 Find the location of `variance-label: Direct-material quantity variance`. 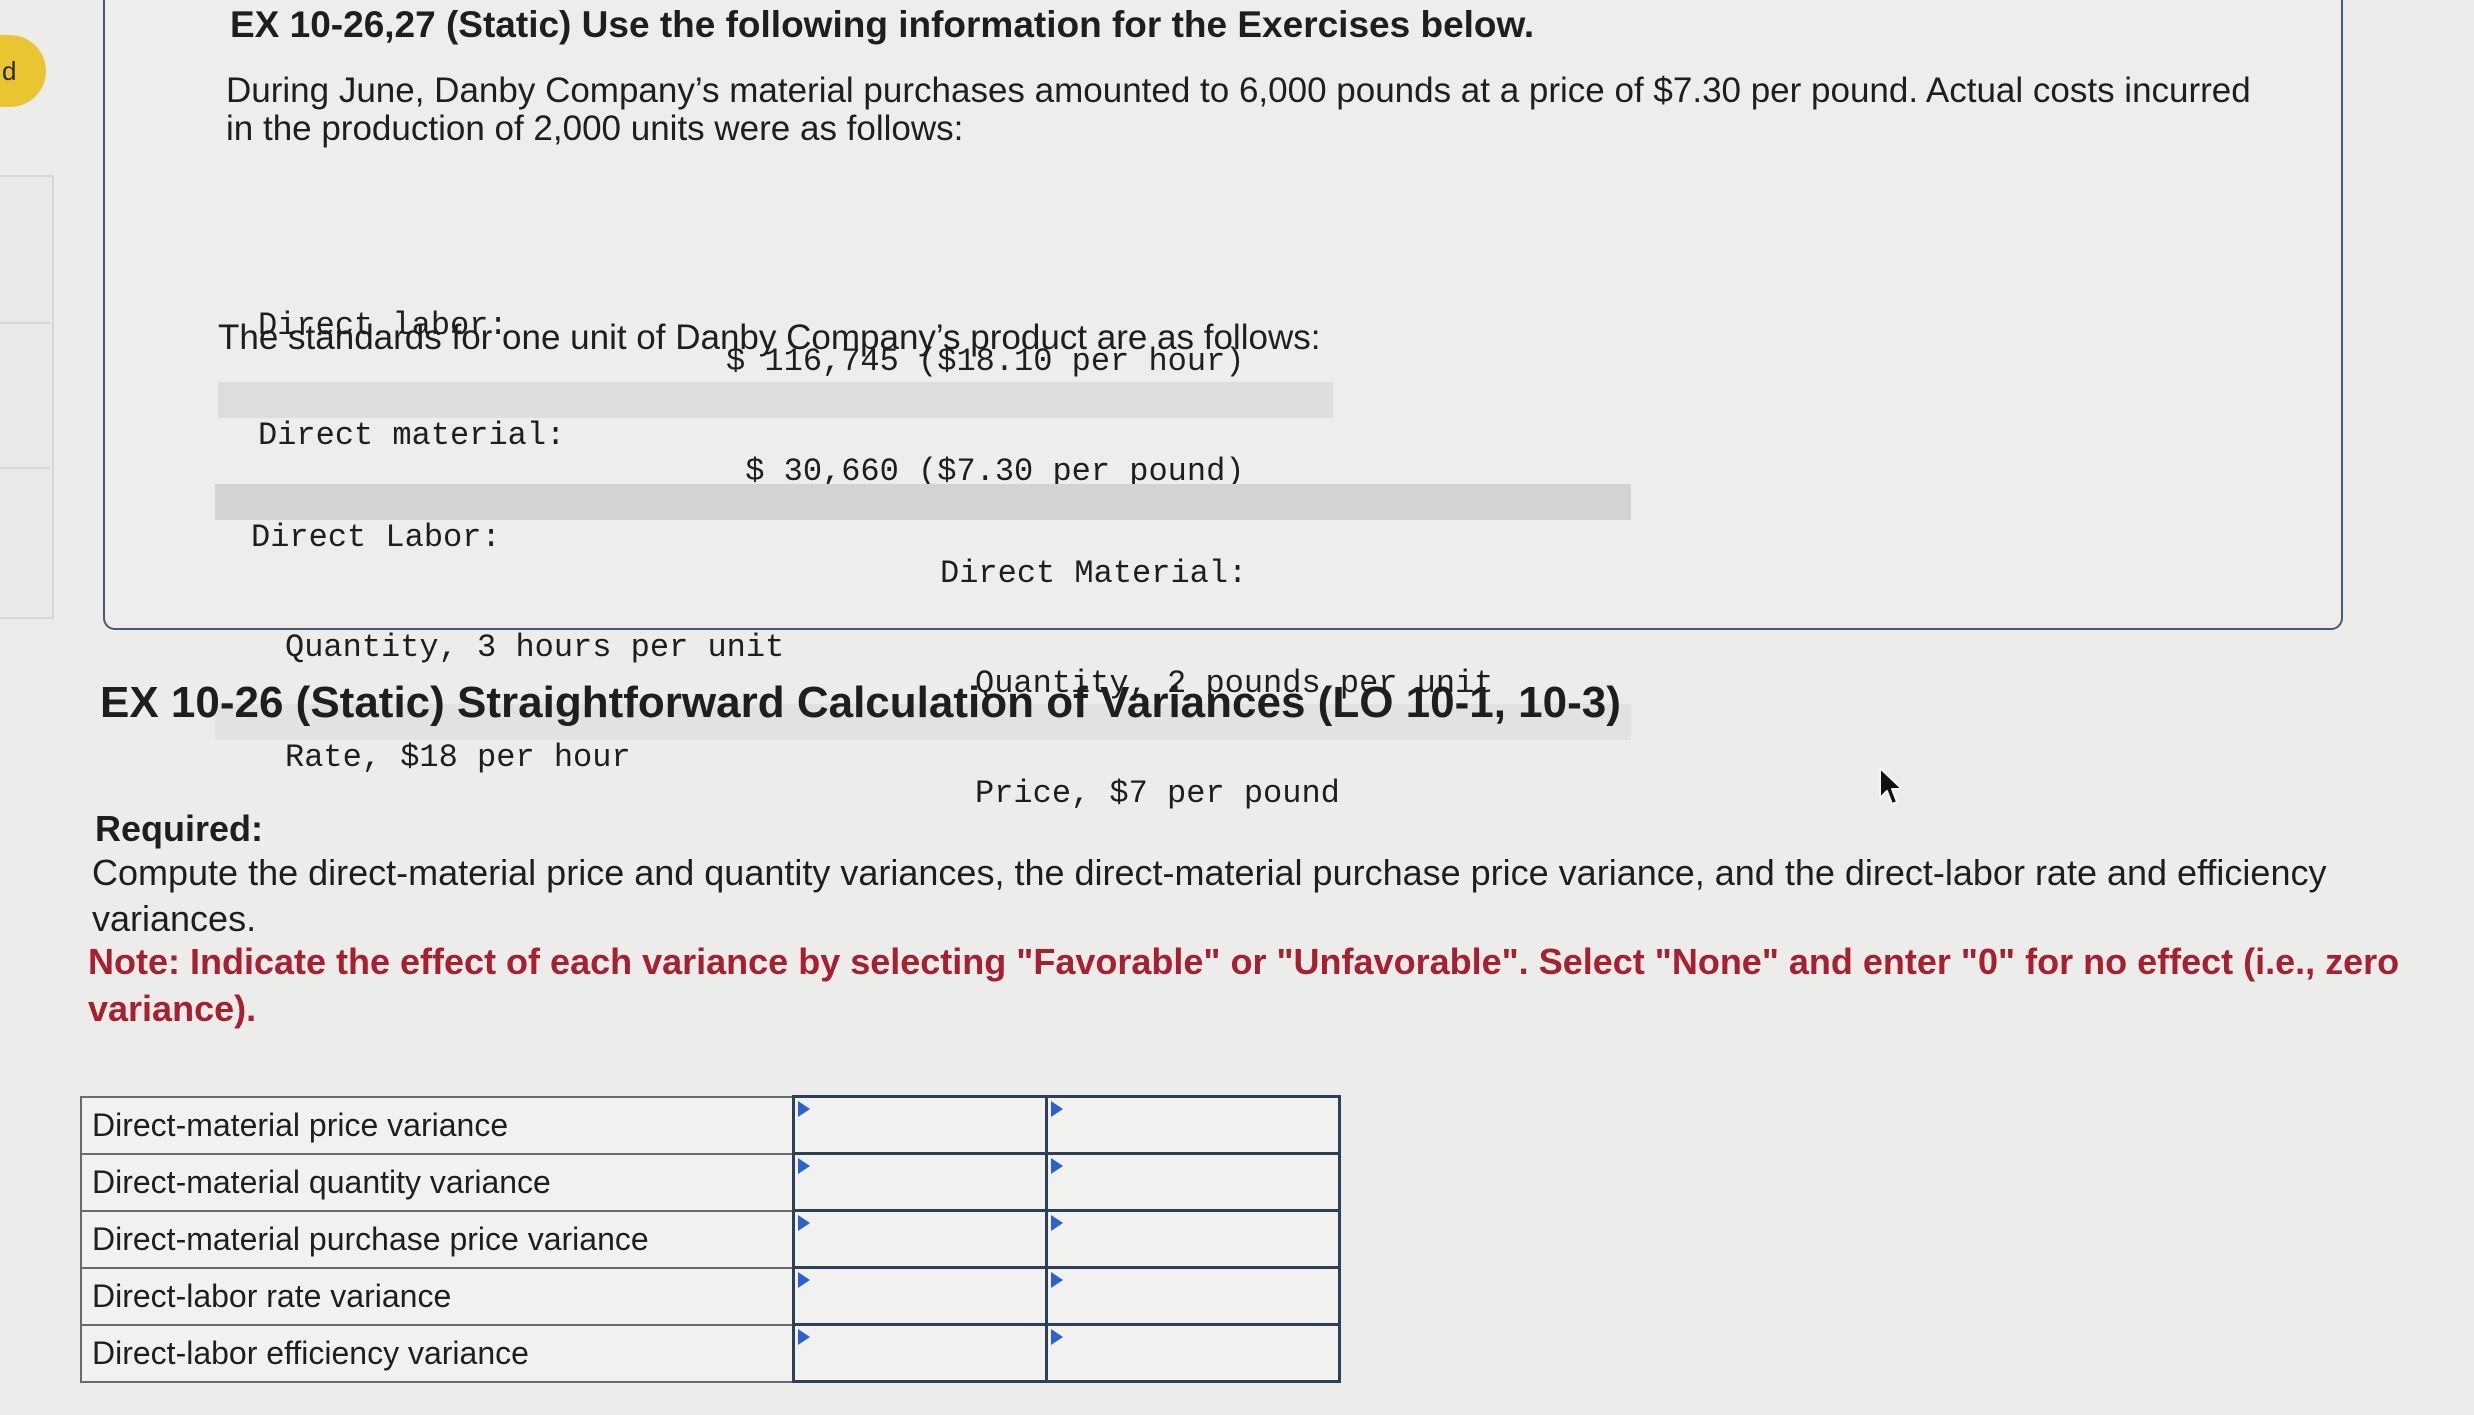

variance-label: Direct-material quantity variance is located at coordinates (437, 1182).